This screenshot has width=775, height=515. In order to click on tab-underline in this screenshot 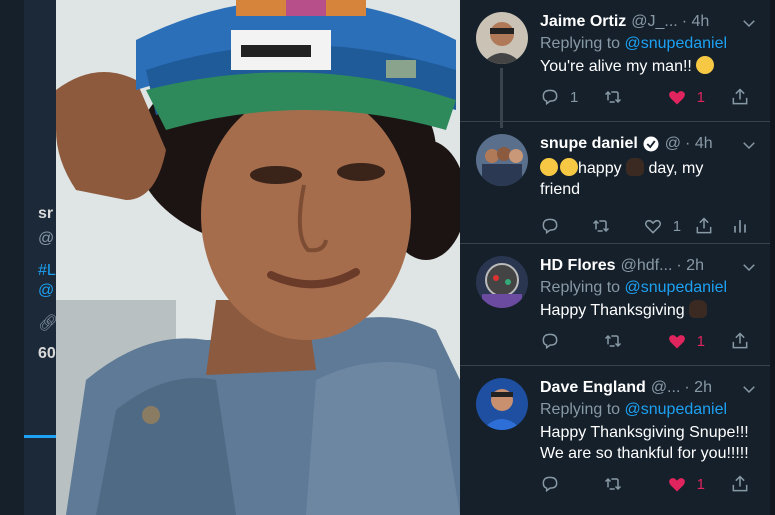, I will do `click(42, 436)`.